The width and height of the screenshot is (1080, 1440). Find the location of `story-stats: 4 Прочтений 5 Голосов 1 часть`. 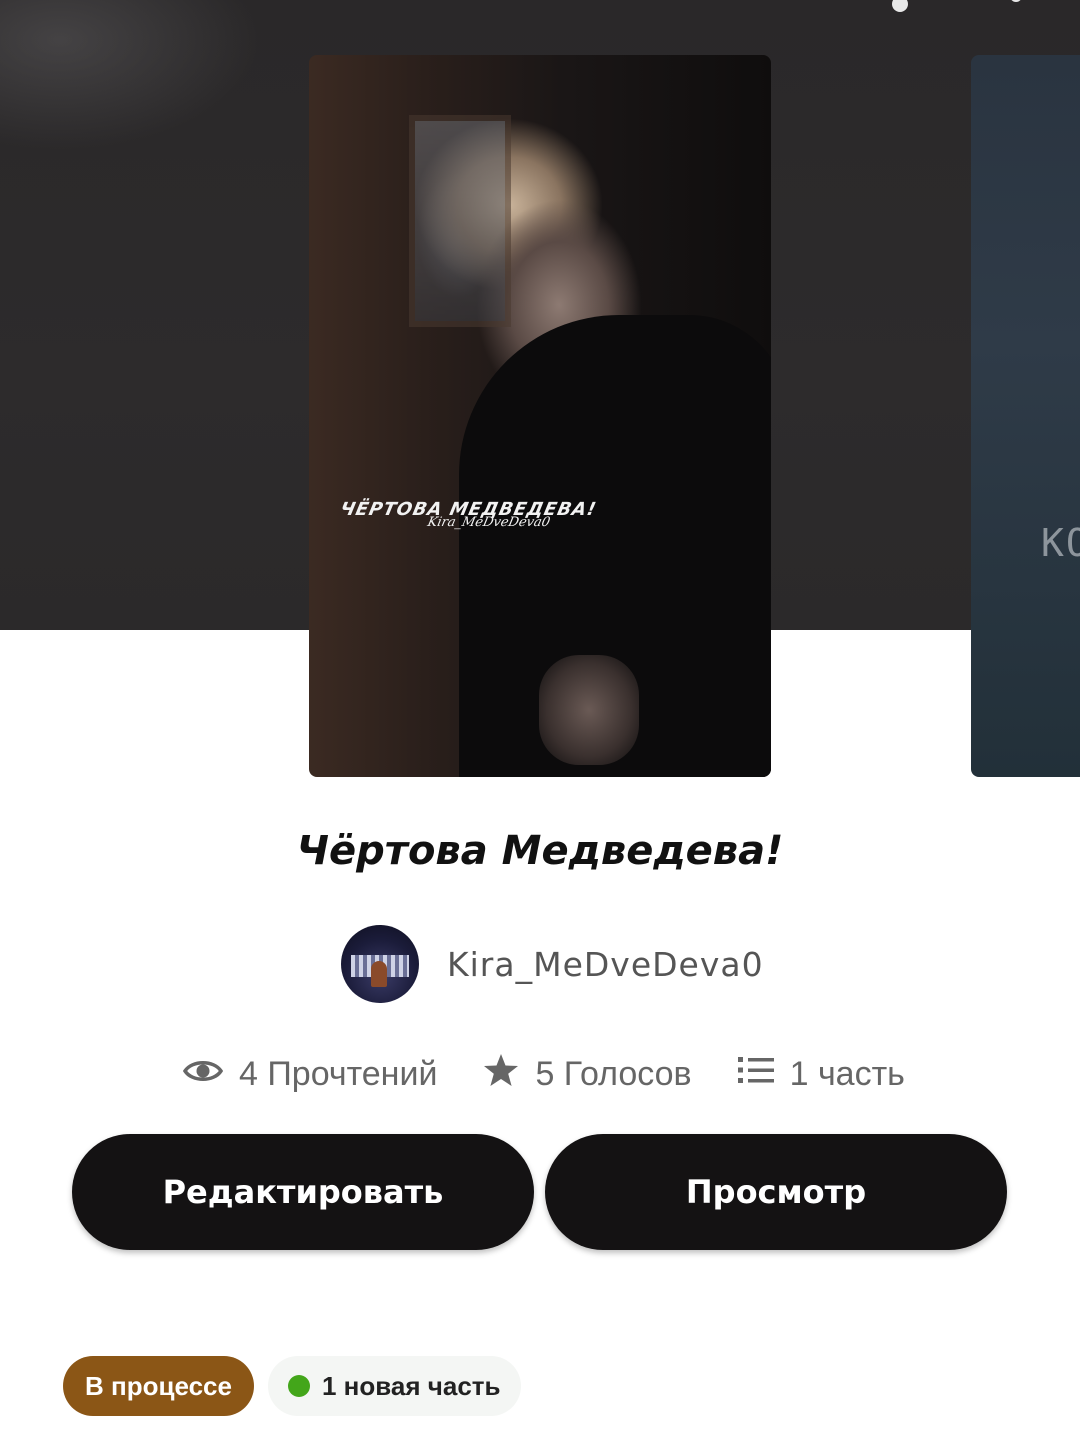

story-stats: 4 Прочтений 5 Голосов 1 часть is located at coordinates (543, 1074).